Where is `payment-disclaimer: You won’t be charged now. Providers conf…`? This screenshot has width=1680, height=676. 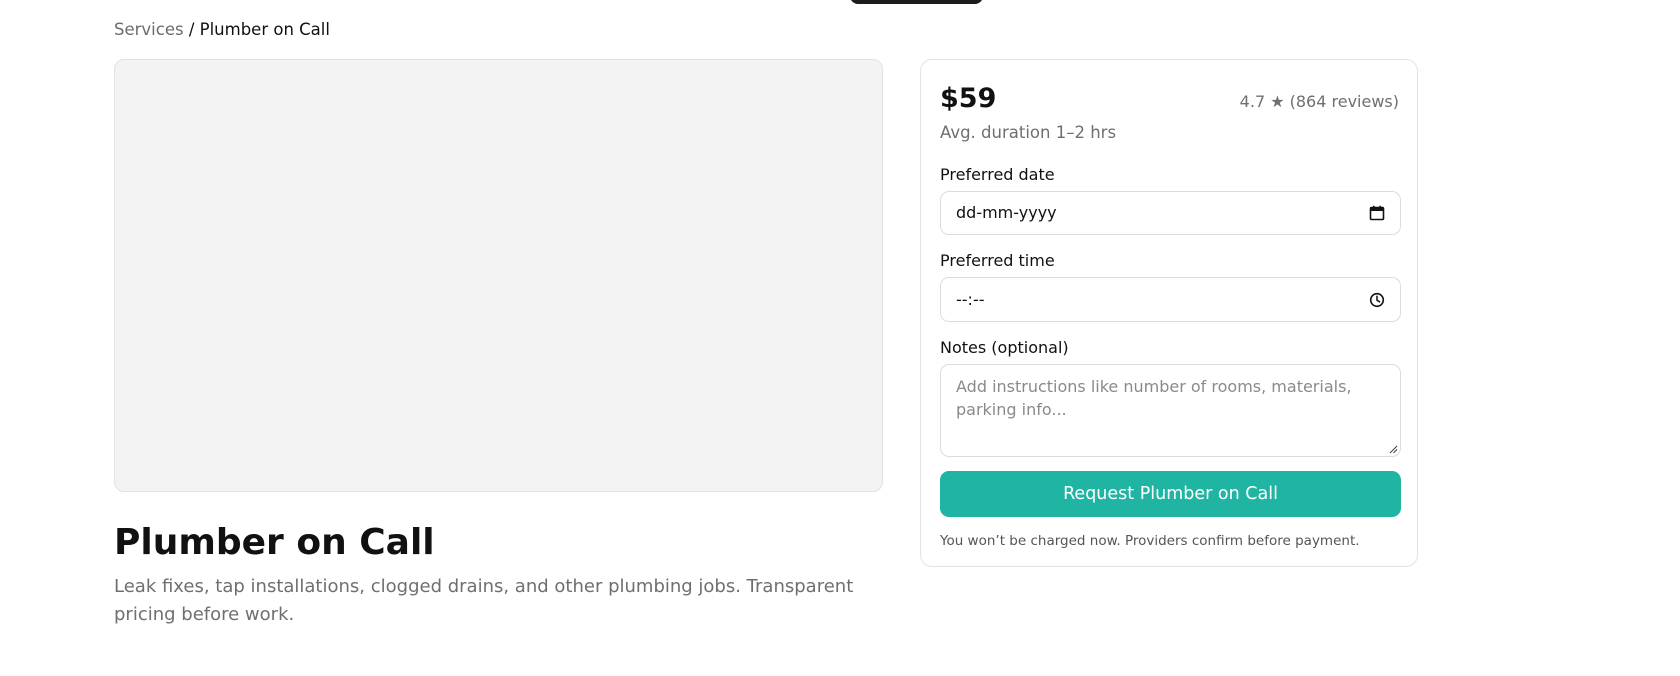
payment-disclaimer: You won’t be charged now. Providers conf… is located at coordinates (1150, 541).